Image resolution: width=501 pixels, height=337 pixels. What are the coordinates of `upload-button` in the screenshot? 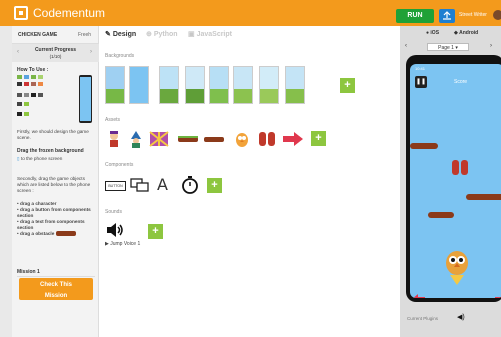 It's located at (447, 16).